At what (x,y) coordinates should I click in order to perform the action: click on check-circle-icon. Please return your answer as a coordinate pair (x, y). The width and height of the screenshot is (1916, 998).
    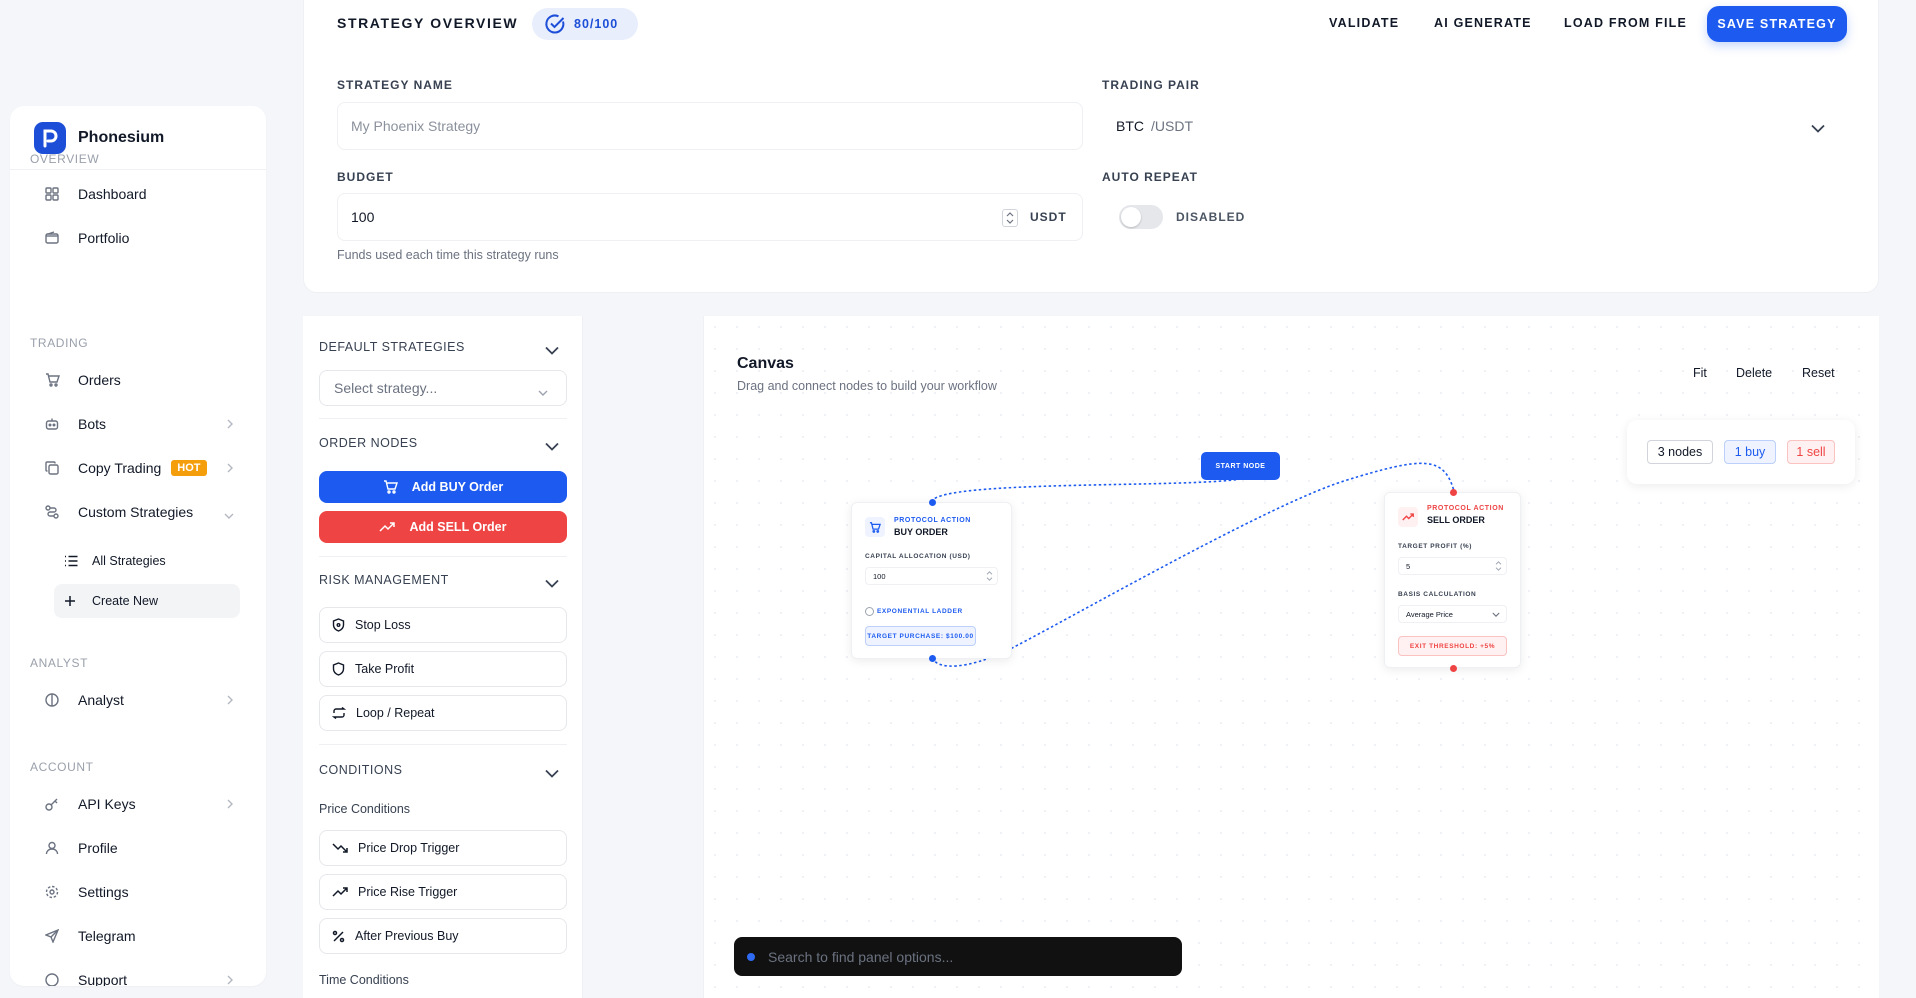
    Looking at the image, I should click on (555, 24).